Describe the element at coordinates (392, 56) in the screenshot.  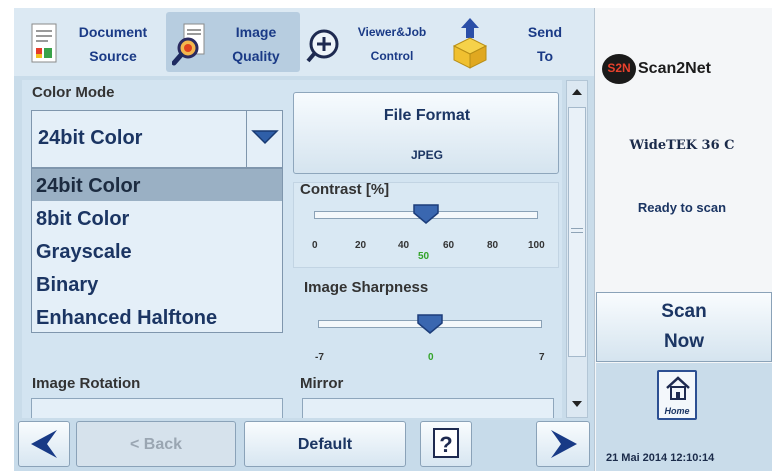
I see `viewer-job-label-2: Control` at that location.